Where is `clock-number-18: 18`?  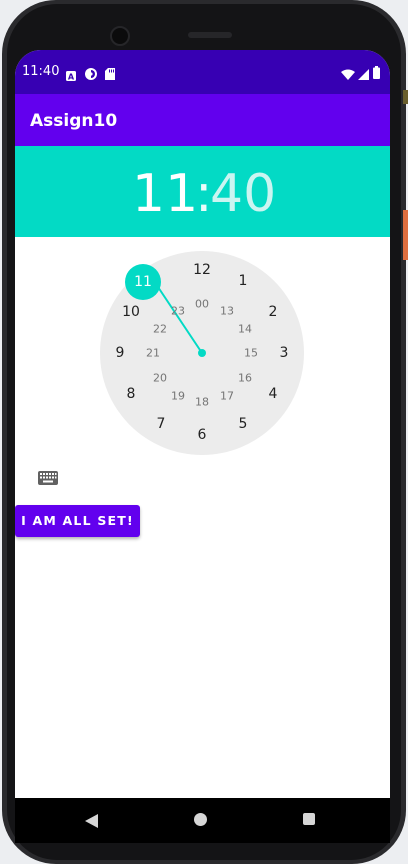 clock-number-18: 18 is located at coordinates (202, 402).